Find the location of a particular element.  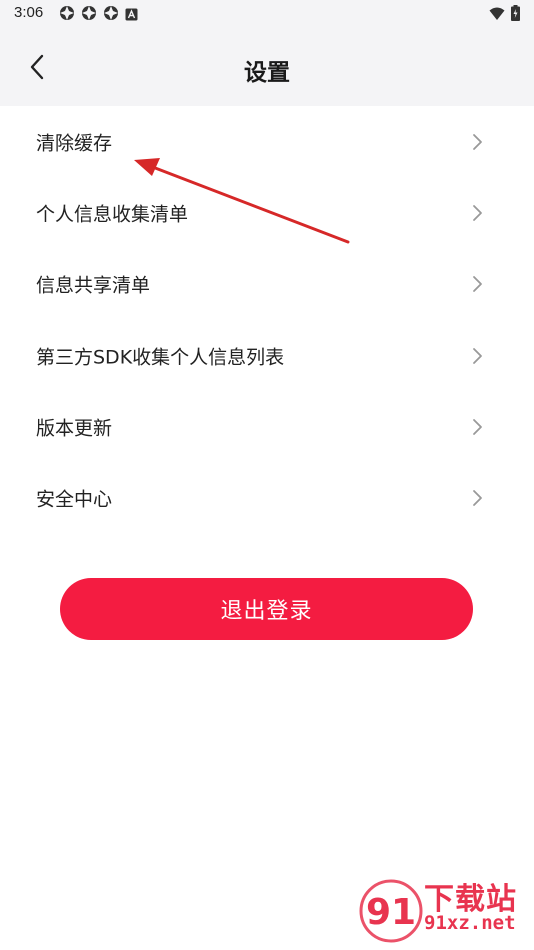

watermark-logo-icon: 91 is located at coordinates (391, 911).